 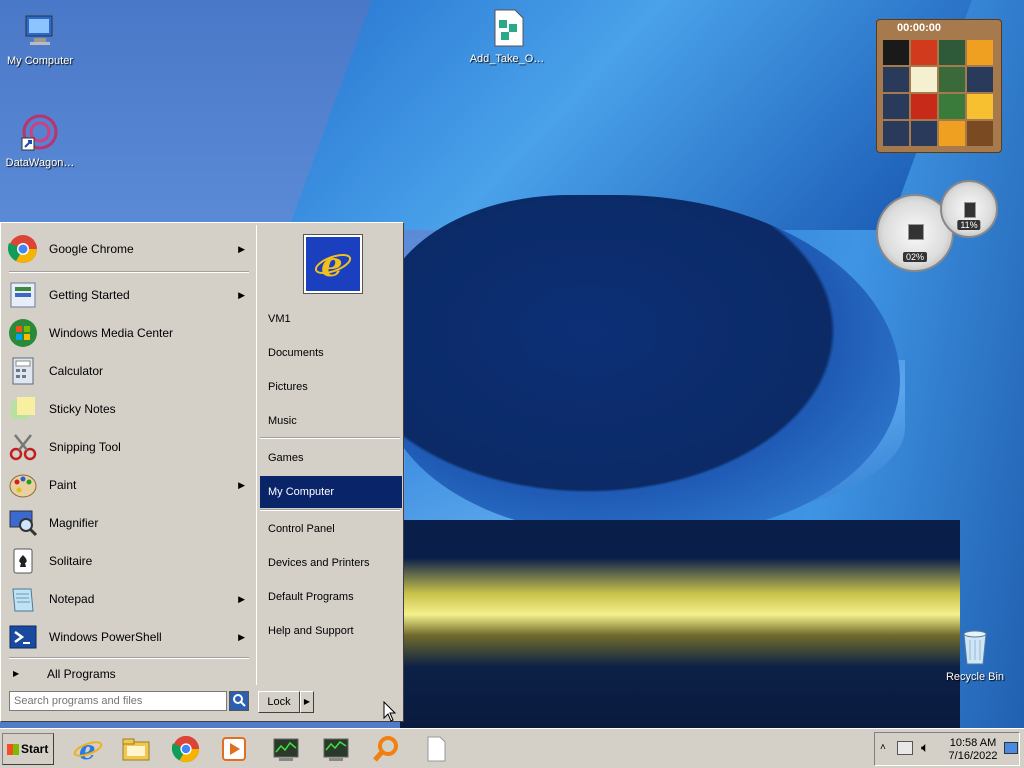 I want to click on taskbar-document-button, so click(x=436, y=749).